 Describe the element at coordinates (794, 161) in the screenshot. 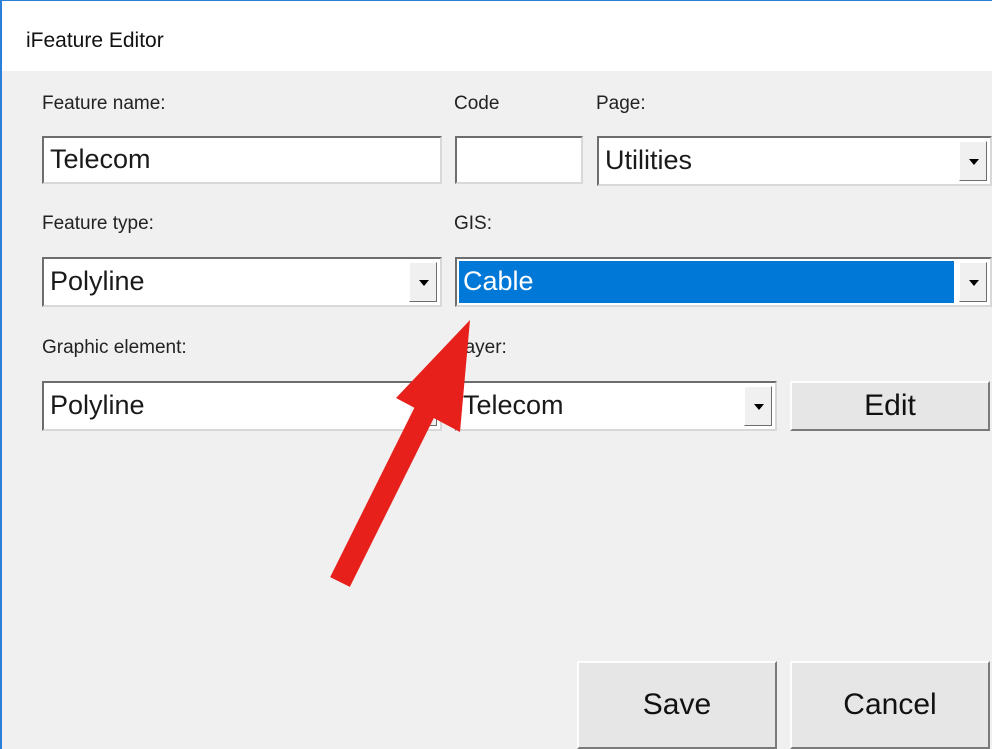

I see `page-select: Utilities` at that location.